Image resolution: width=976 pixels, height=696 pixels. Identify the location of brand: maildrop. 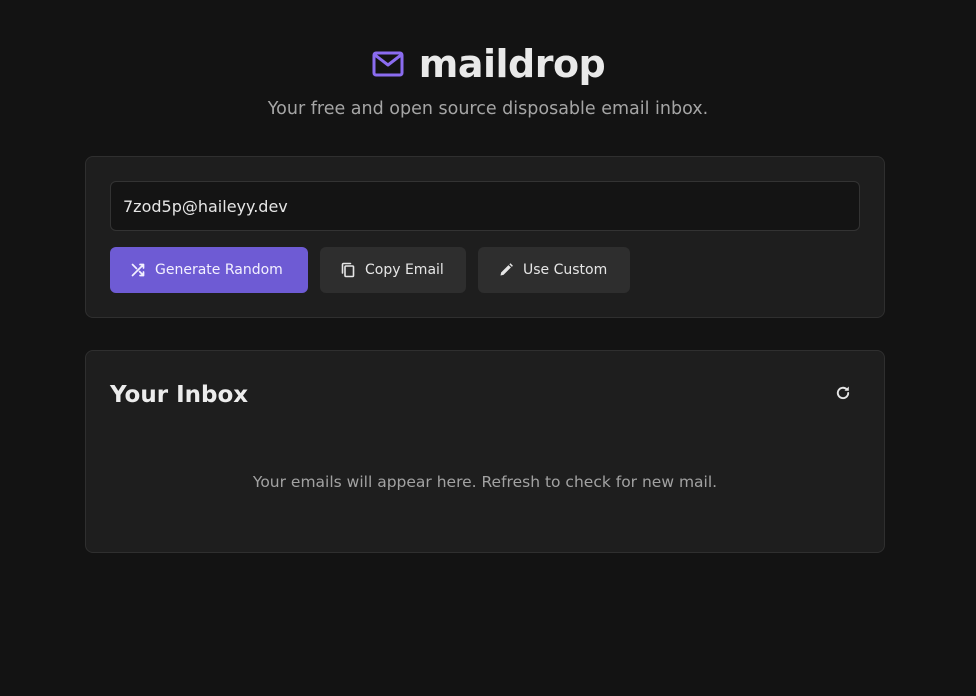
(488, 64).